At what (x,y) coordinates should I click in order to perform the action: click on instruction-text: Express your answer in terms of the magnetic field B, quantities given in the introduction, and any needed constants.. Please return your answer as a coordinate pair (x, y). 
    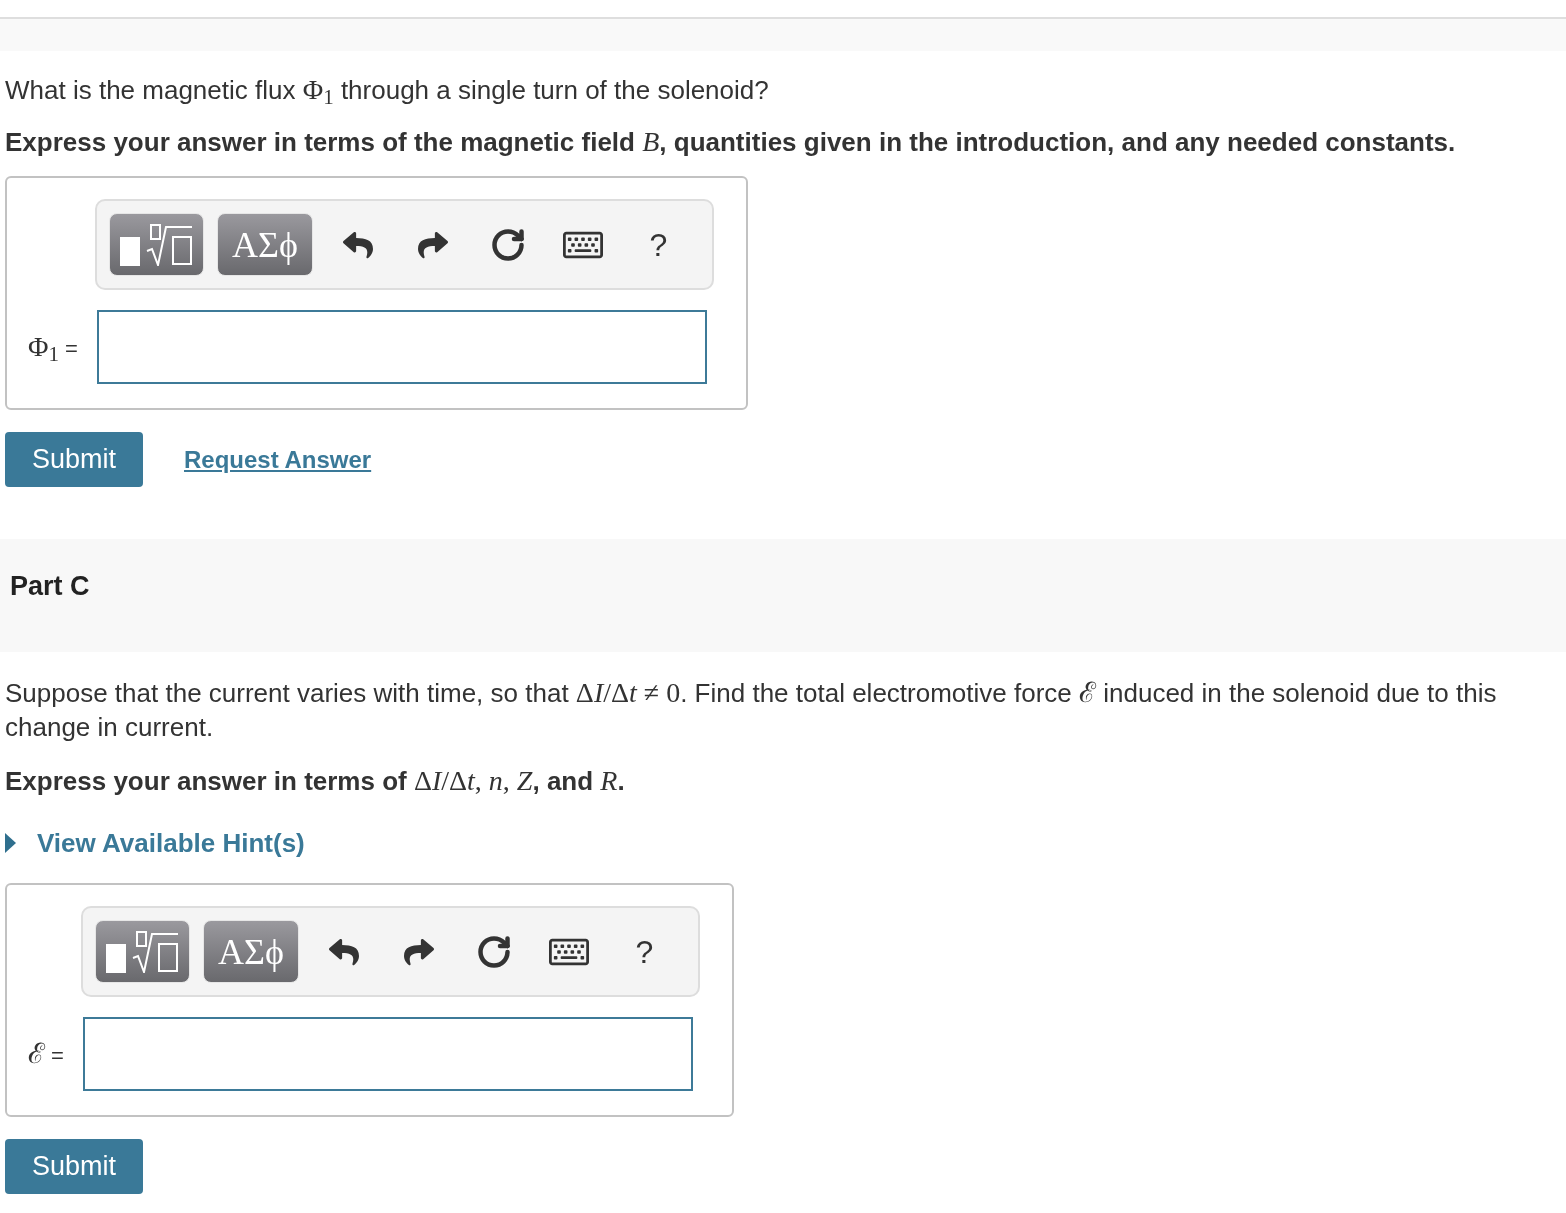
    Looking at the image, I should click on (731, 142).